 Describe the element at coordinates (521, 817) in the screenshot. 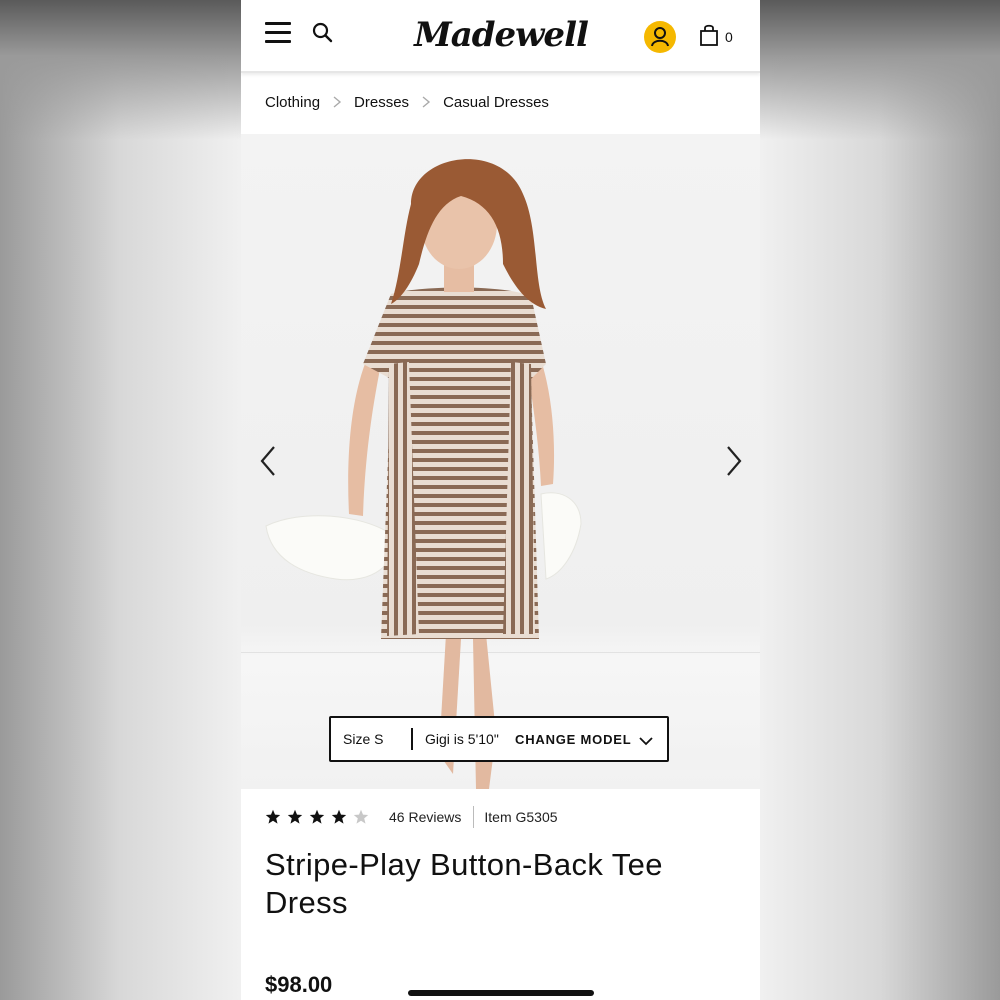

I see `item-number: Item G5305` at that location.